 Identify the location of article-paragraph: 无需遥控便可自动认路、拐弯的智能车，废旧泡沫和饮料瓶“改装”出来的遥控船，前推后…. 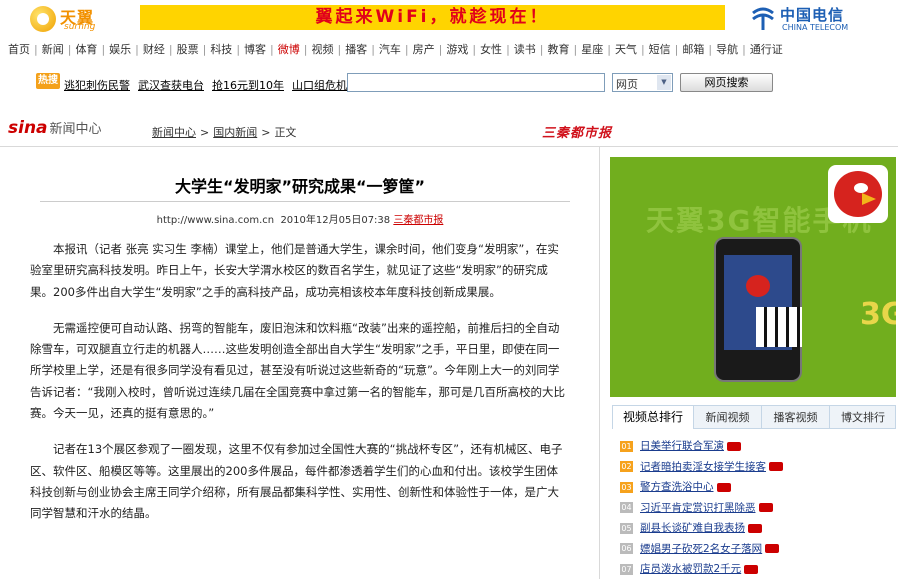
(297, 370).